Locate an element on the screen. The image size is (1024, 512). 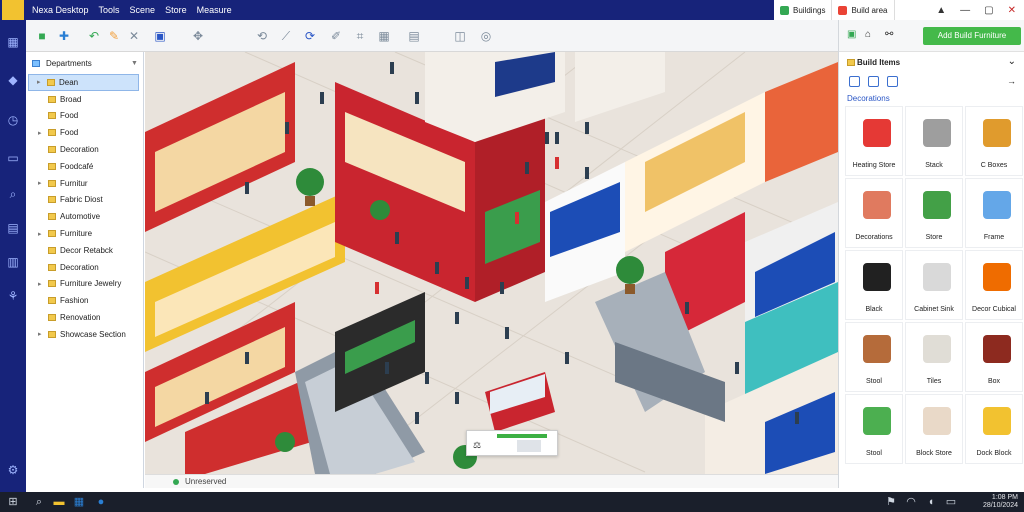
build-item: Heating Store is located at coordinates (874, 141).